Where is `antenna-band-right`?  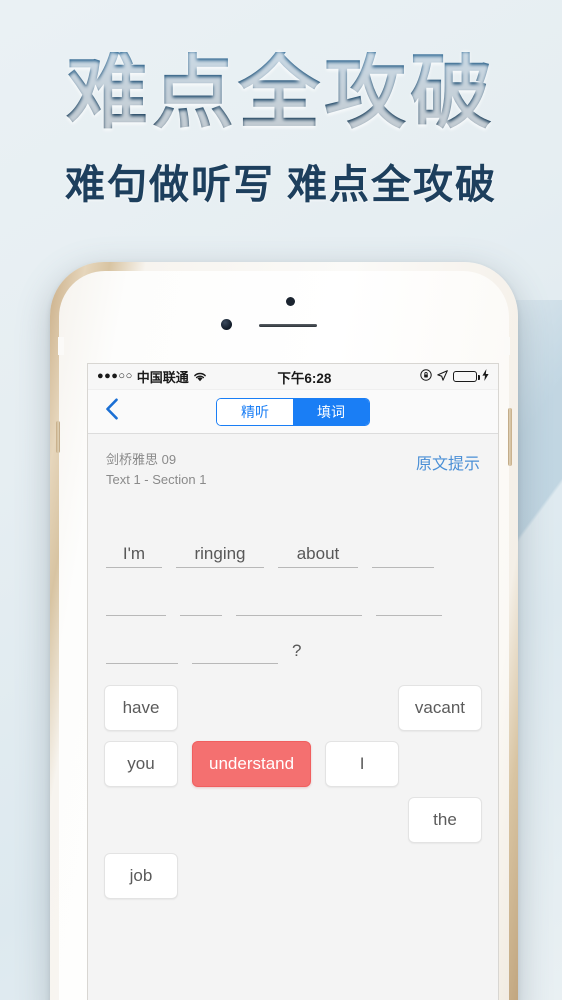
antenna-band-right is located at coordinates (507, 346).